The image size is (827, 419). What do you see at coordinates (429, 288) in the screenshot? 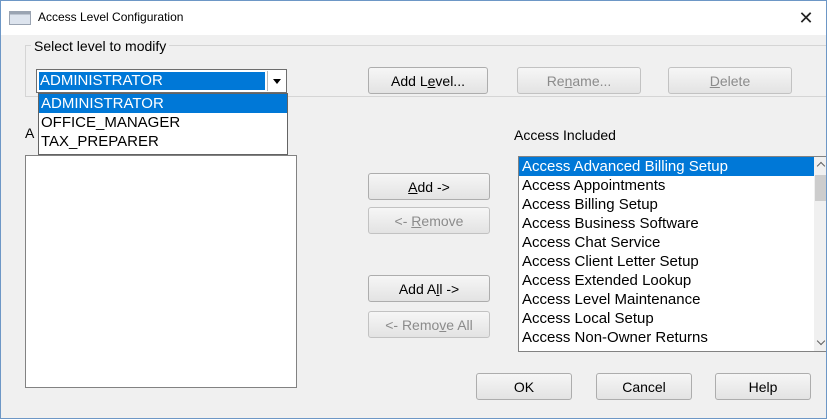
I see `add-all-button: Add All ->` at bounding box center [429, 288].